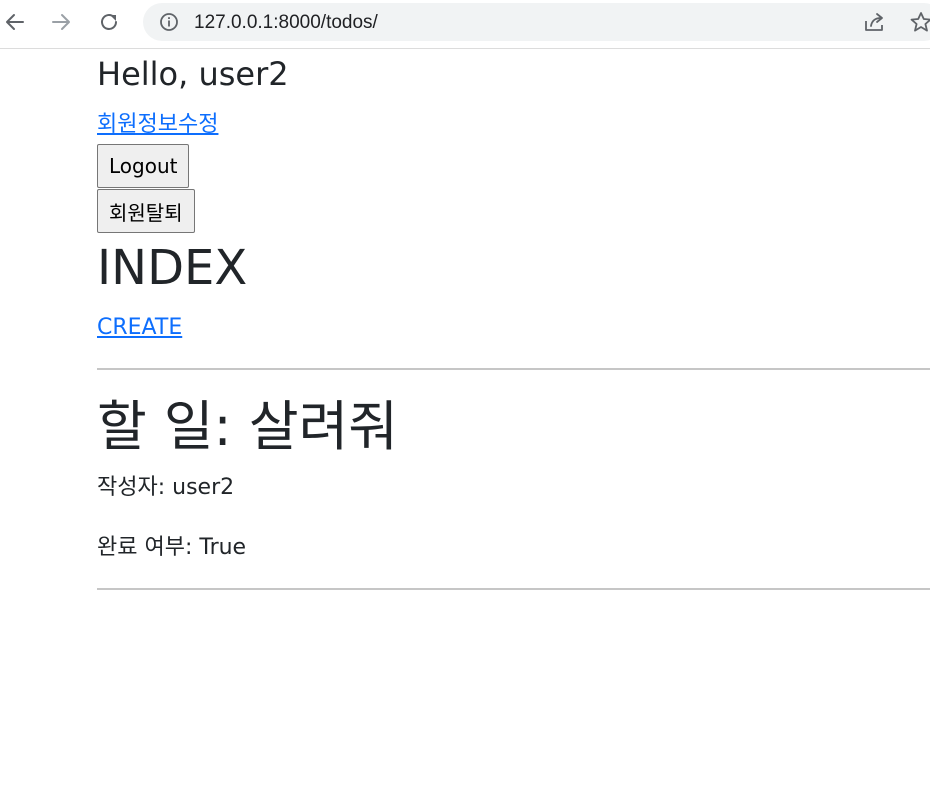 This screenshot has height=790, width=930. What do you see at coordinates (143, 166) in the screenshot?
I see `logout-button: Logout` at bounding box center [143, 166].